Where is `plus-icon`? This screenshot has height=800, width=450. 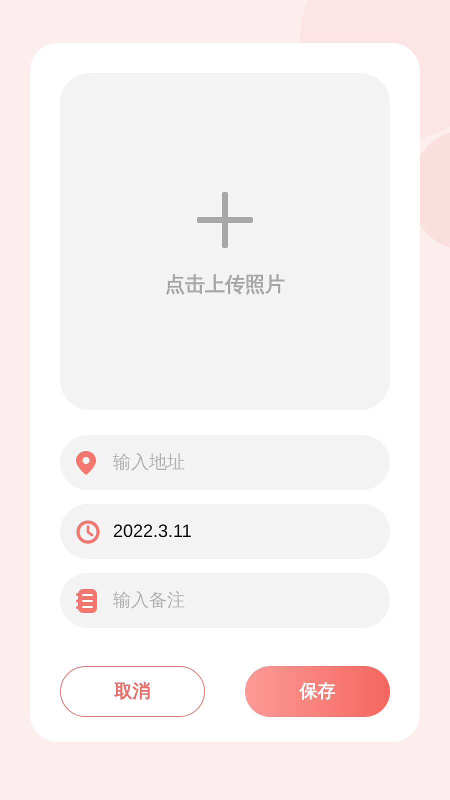
plus-icon is located at coordinates (225, 220).